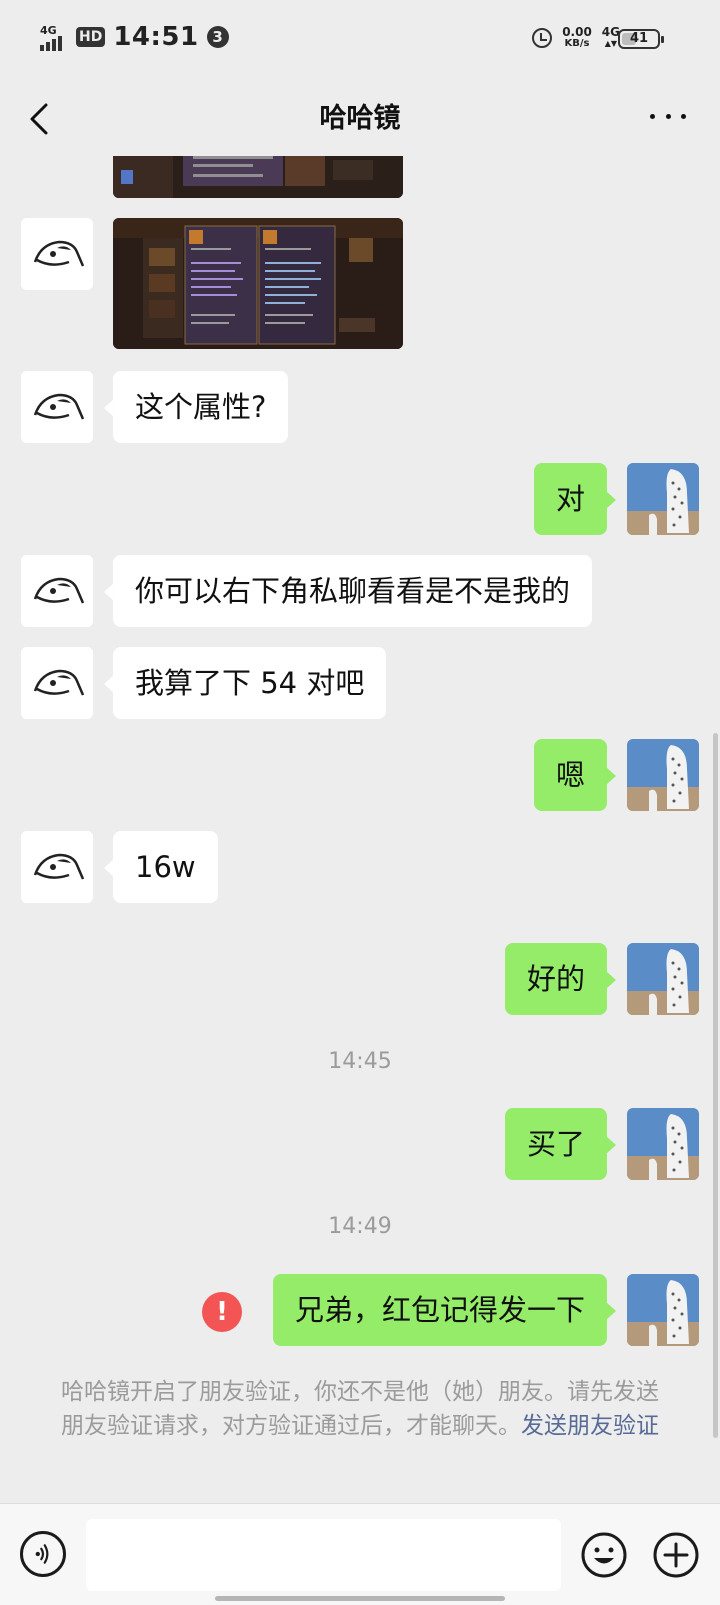 This screenshot has width=720, height=1605. What do you see at coordinates (91, 37) in the screenshot?
I see `hd-badge: HD` at bounding box center [91, 37].